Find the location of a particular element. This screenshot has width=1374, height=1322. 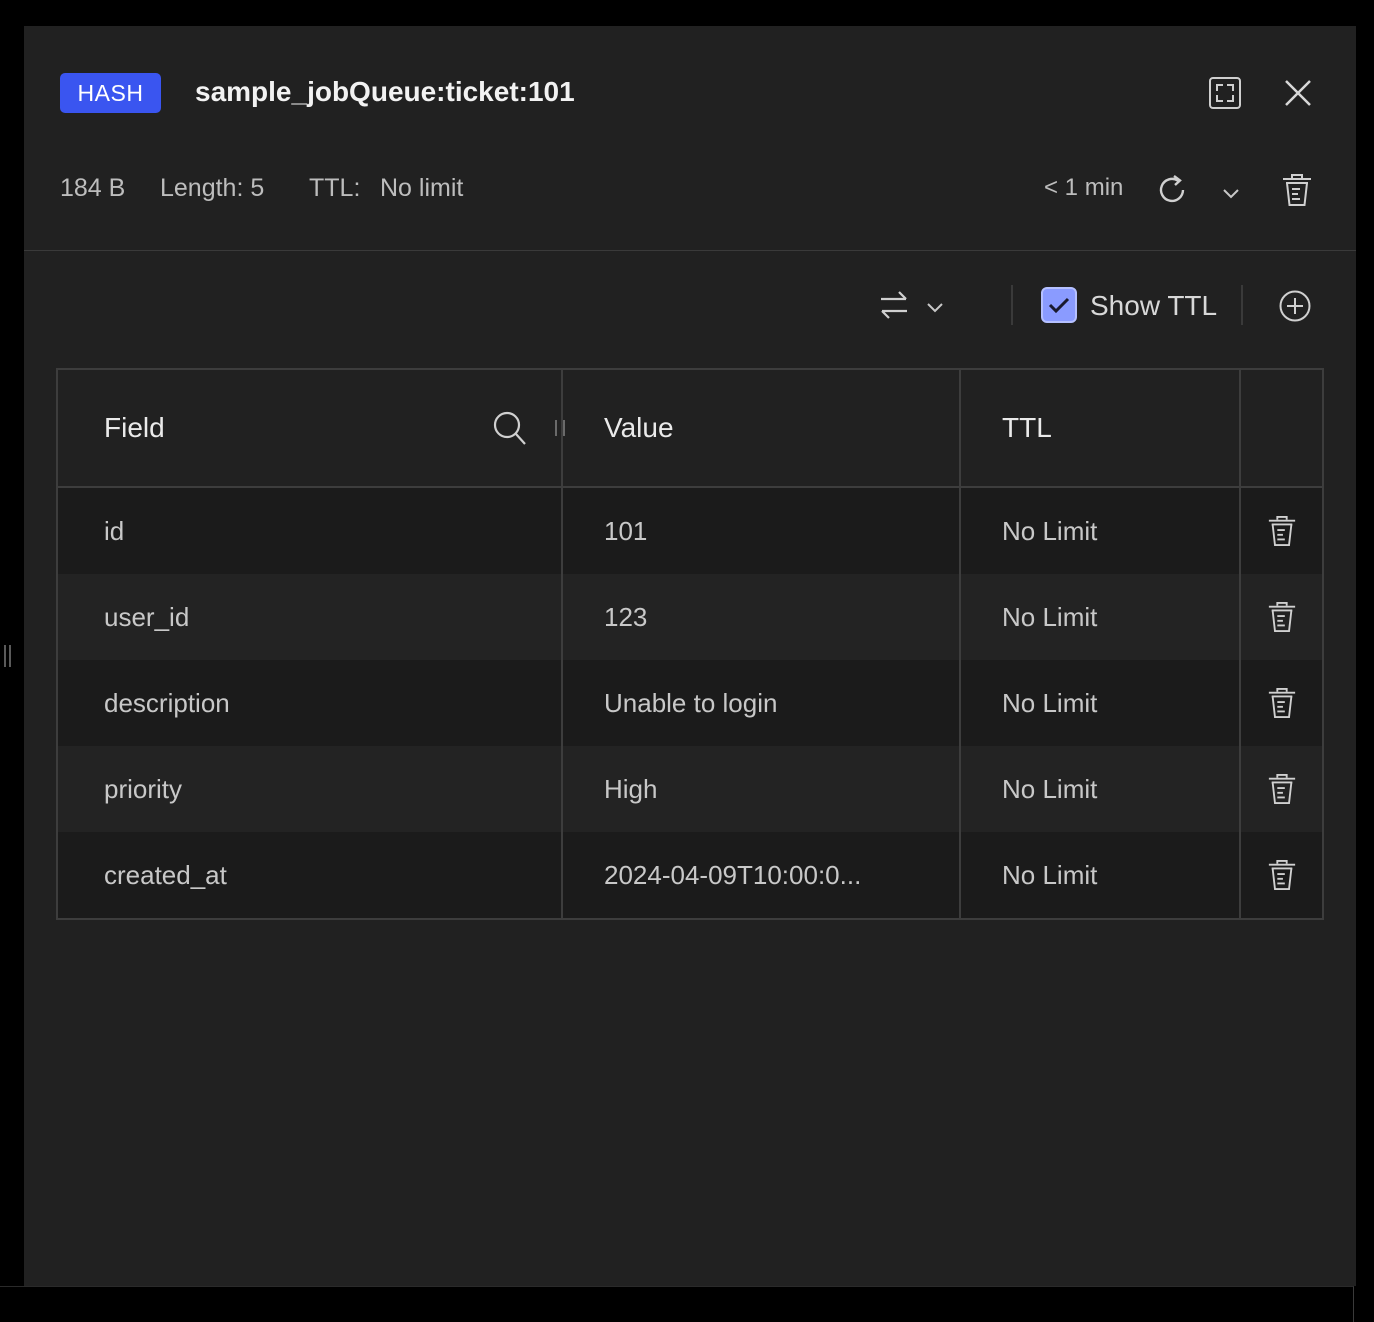

search-icon is located at coordinates (509, 428).